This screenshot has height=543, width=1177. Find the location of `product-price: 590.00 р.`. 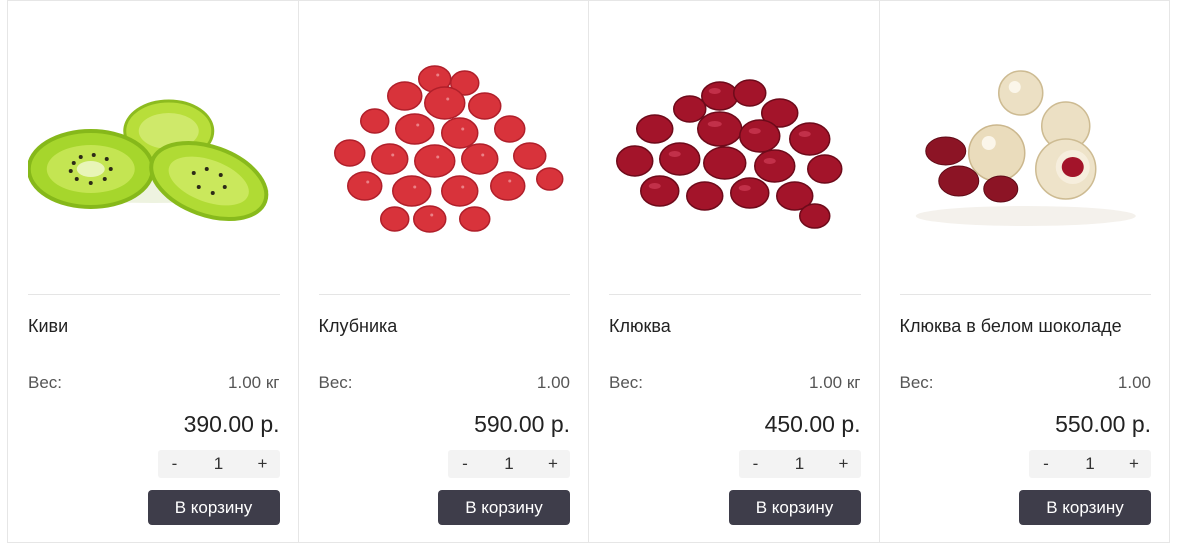

product-price: 590.00 р. is located at coordinates (522, 424).